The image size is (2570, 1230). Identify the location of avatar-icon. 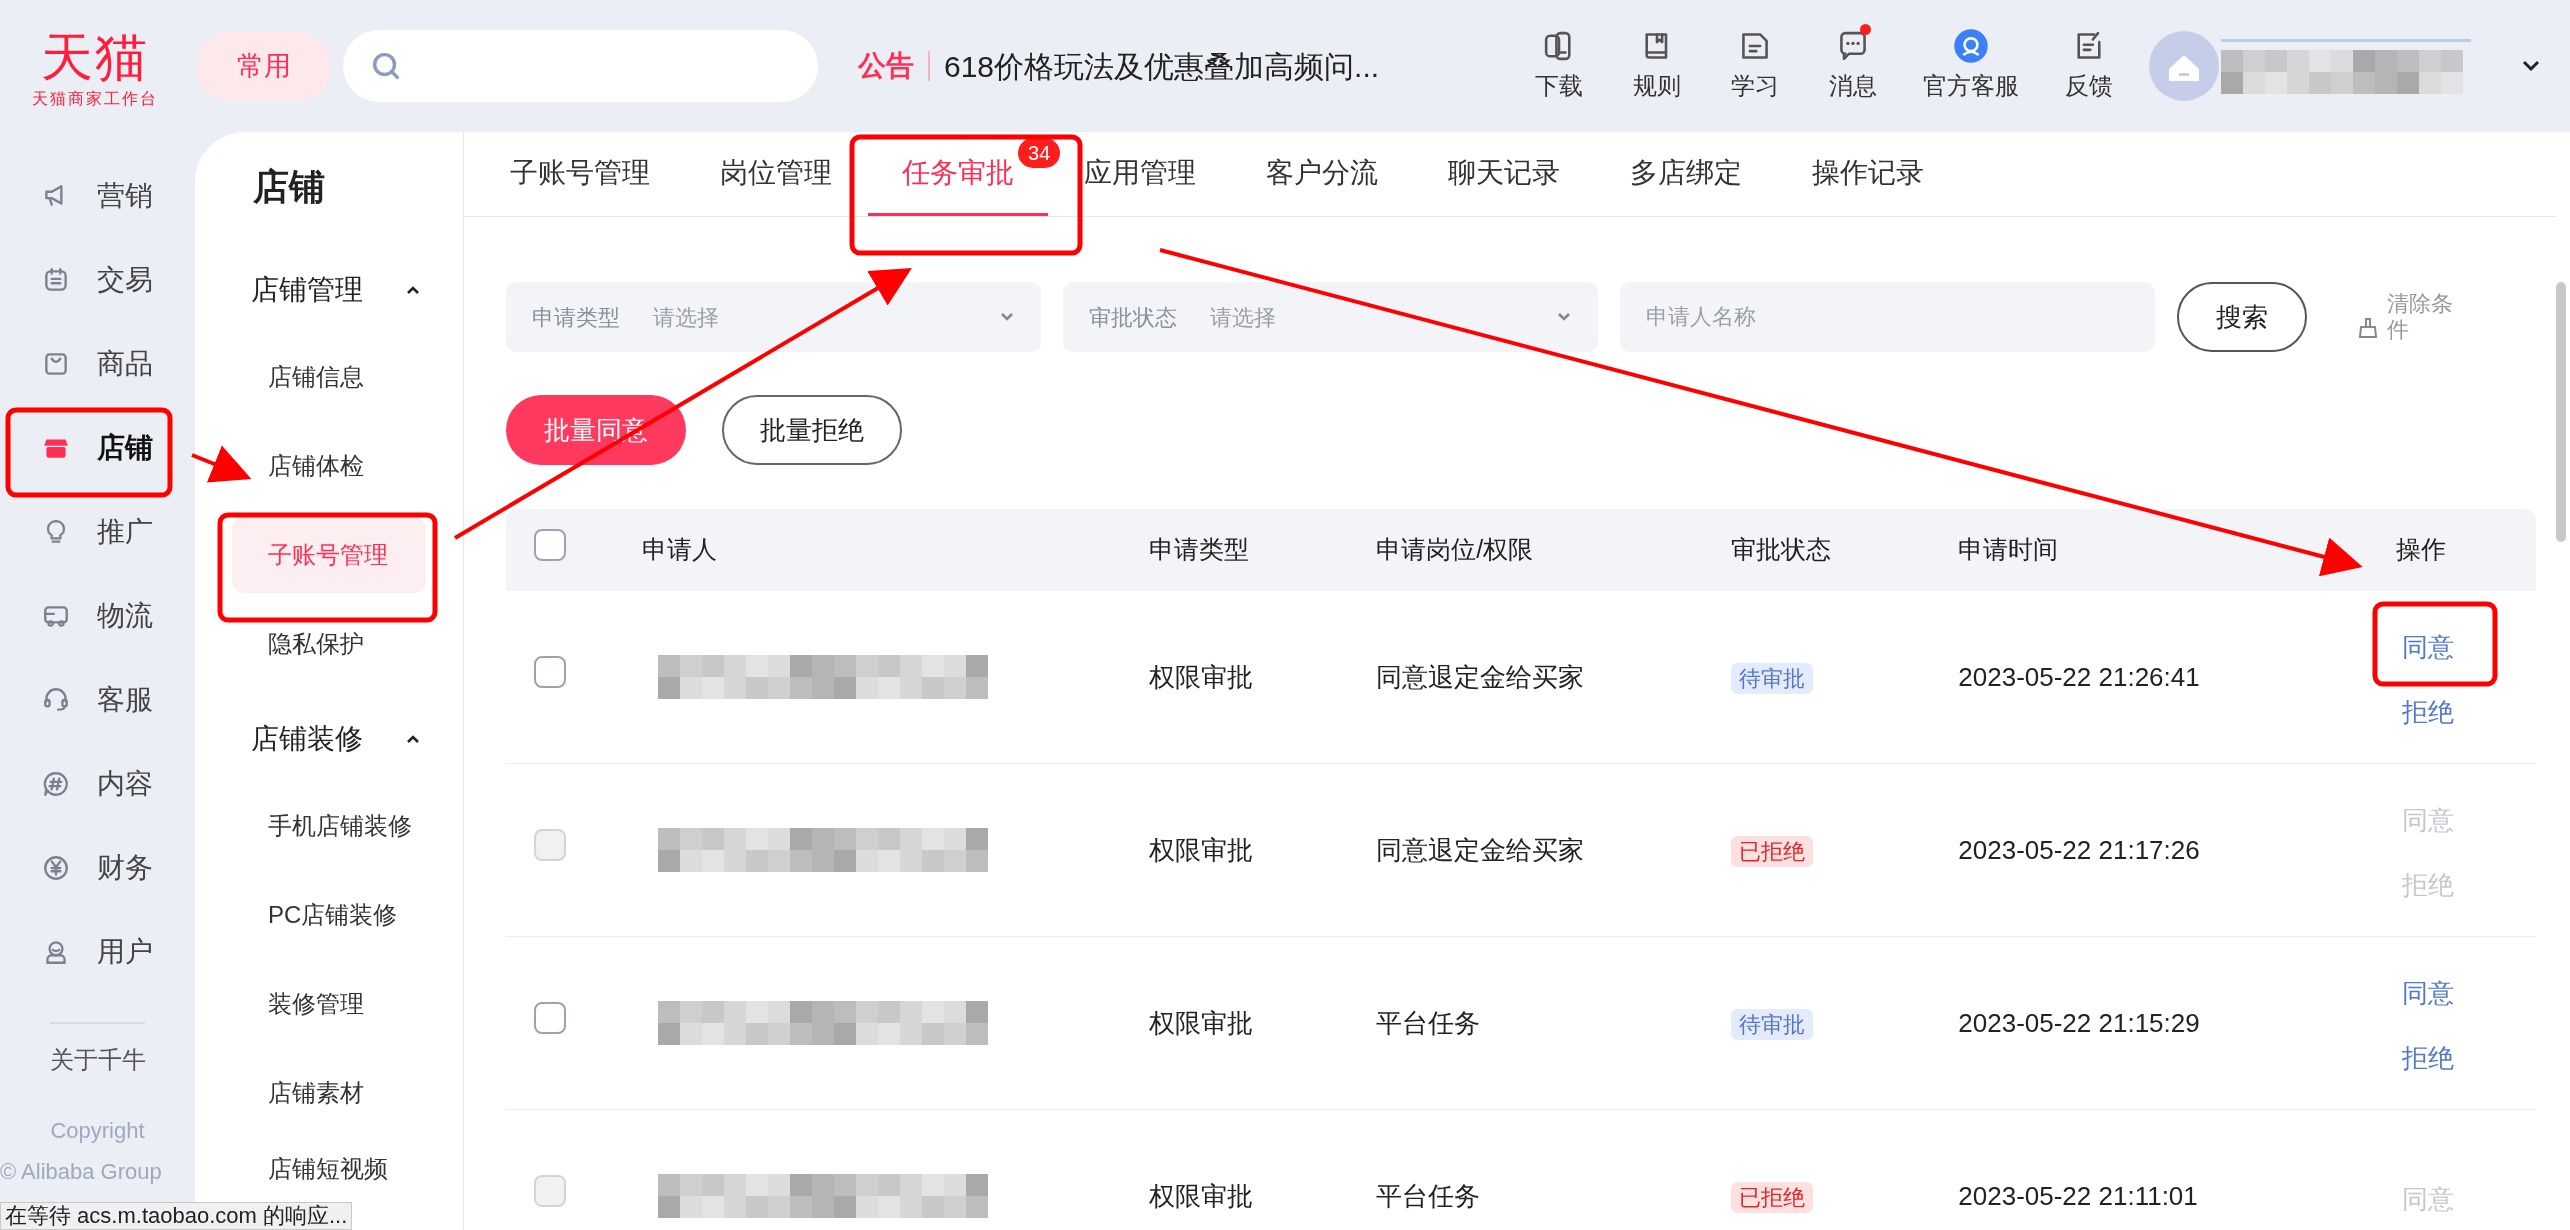
(2184, 66).